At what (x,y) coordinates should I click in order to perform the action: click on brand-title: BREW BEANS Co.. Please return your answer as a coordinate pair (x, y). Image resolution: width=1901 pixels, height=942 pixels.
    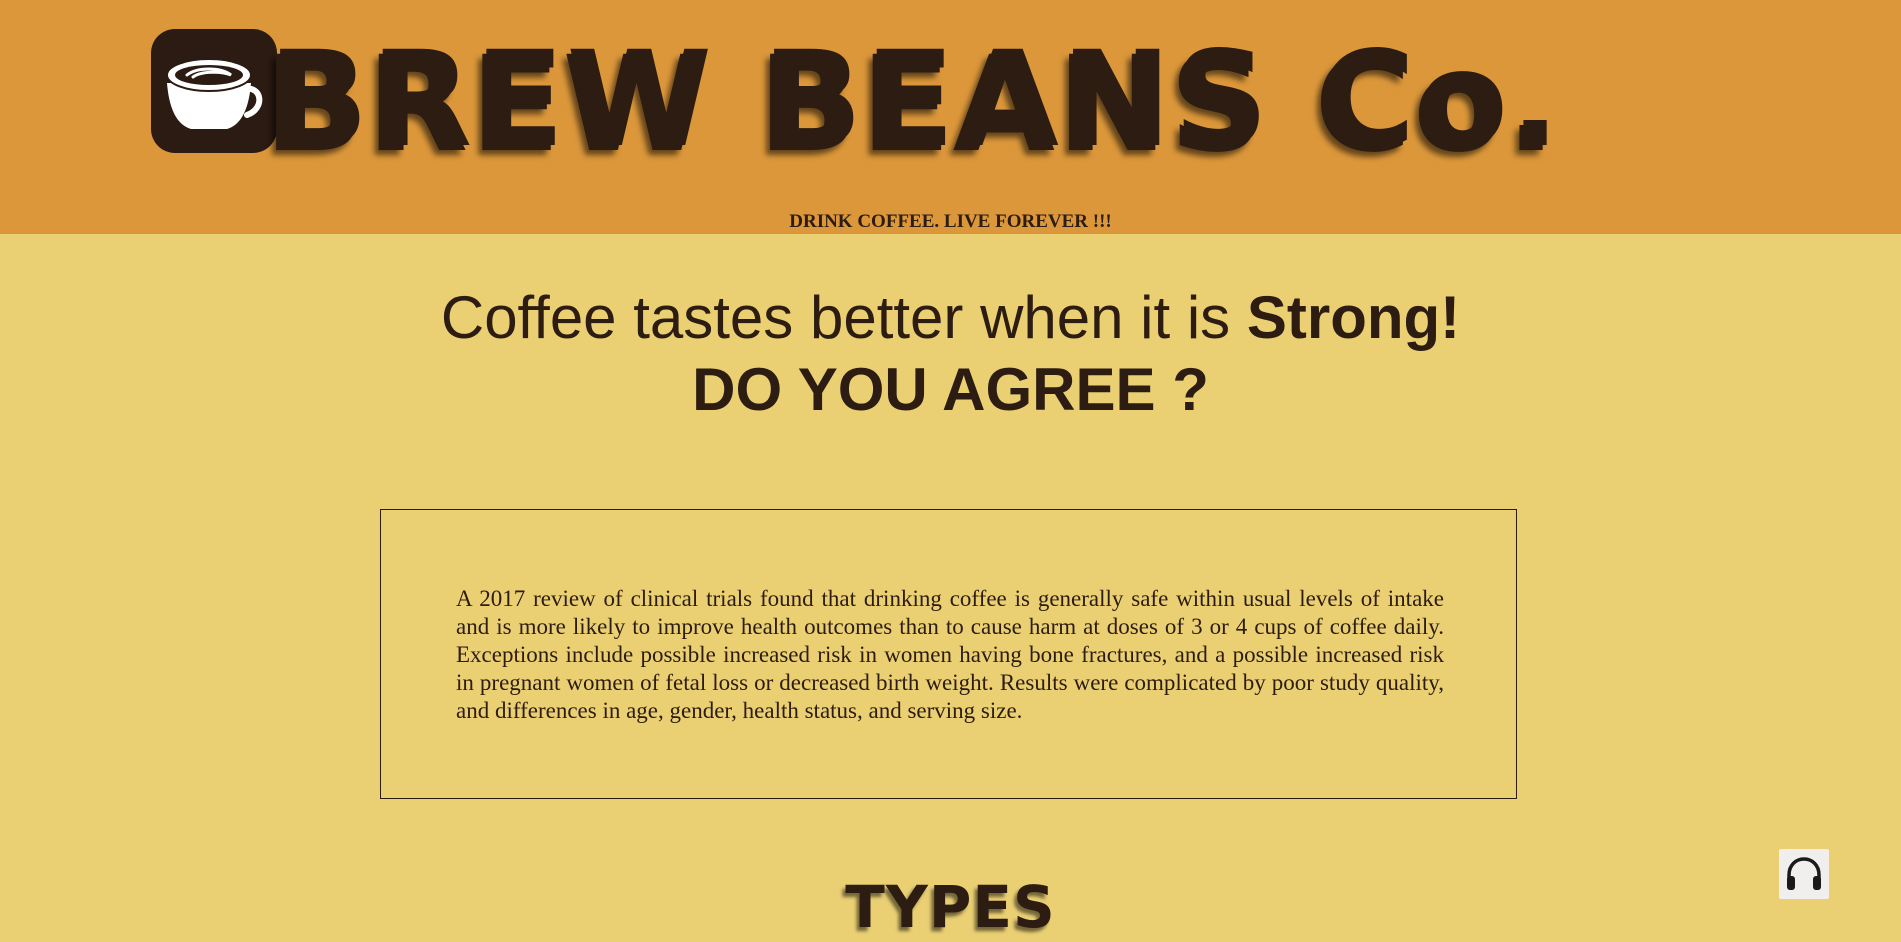
    Looking at the image, I should click on (915, 100).